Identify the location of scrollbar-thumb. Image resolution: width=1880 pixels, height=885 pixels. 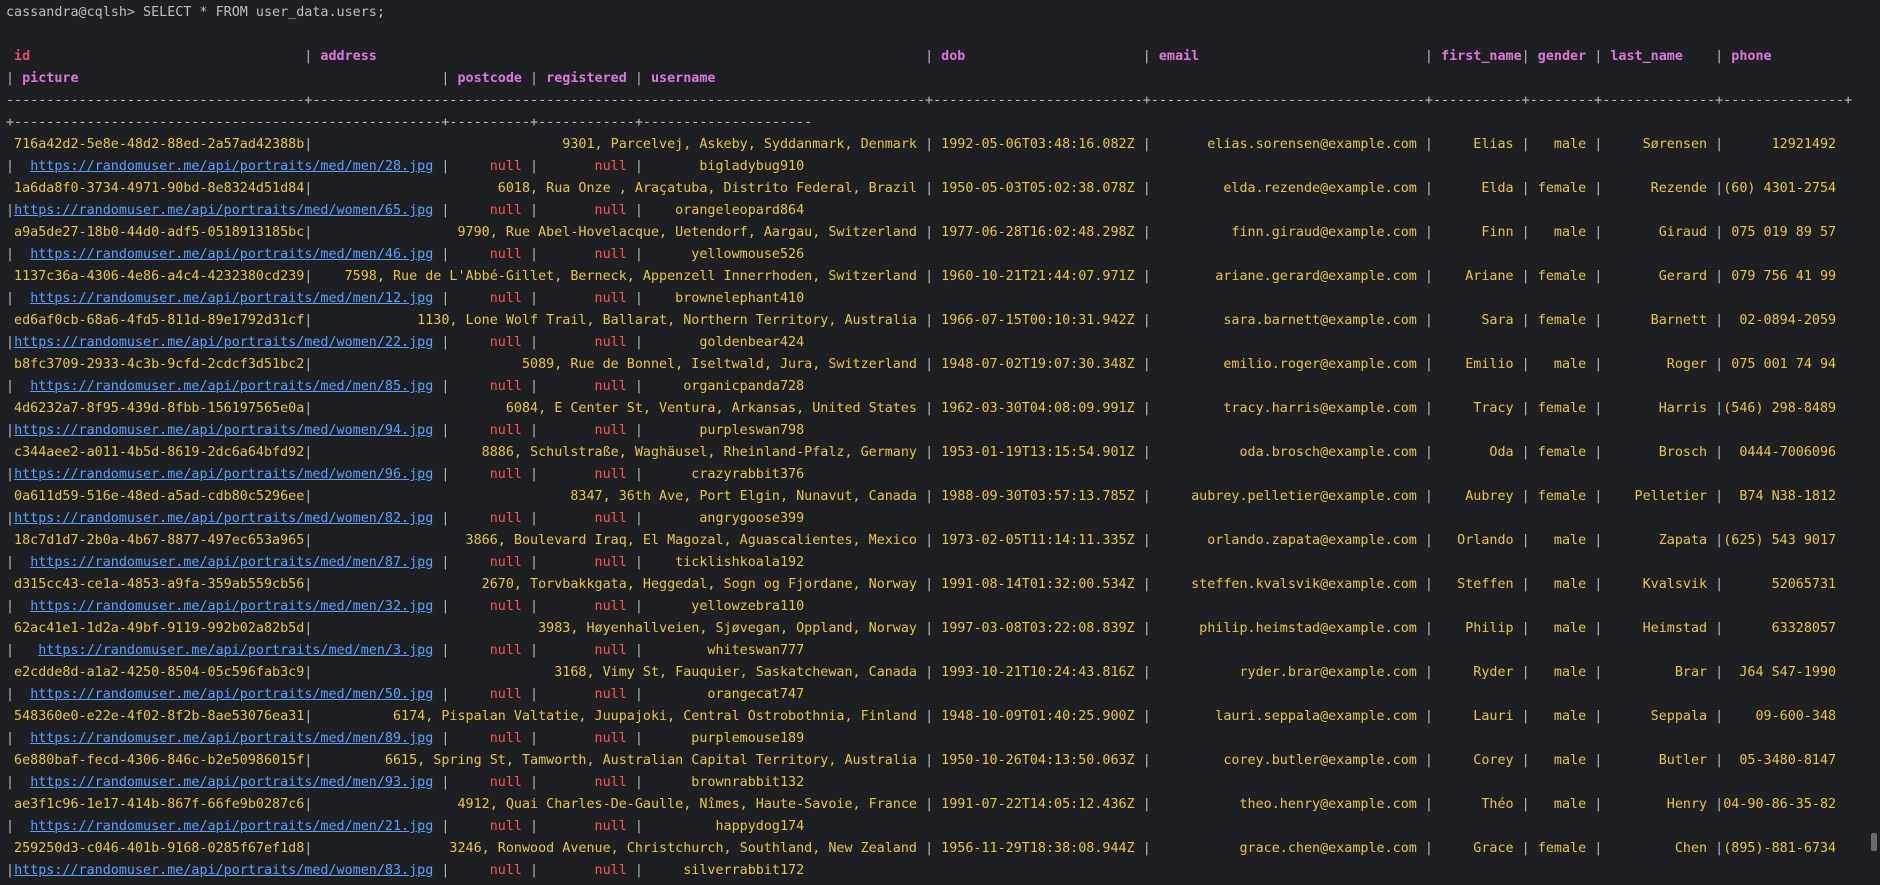
(1874, 842).